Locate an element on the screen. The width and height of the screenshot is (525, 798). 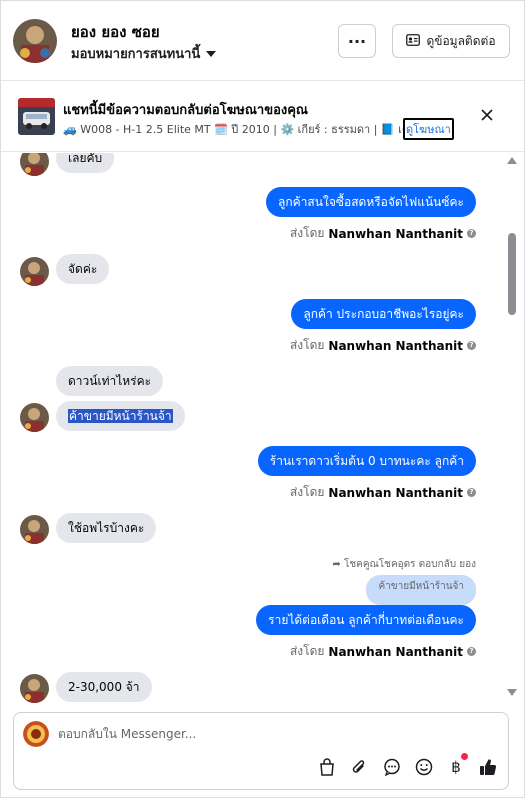
contact-name: ยอง ยอง ซอย is located at coordinates (115, 32).